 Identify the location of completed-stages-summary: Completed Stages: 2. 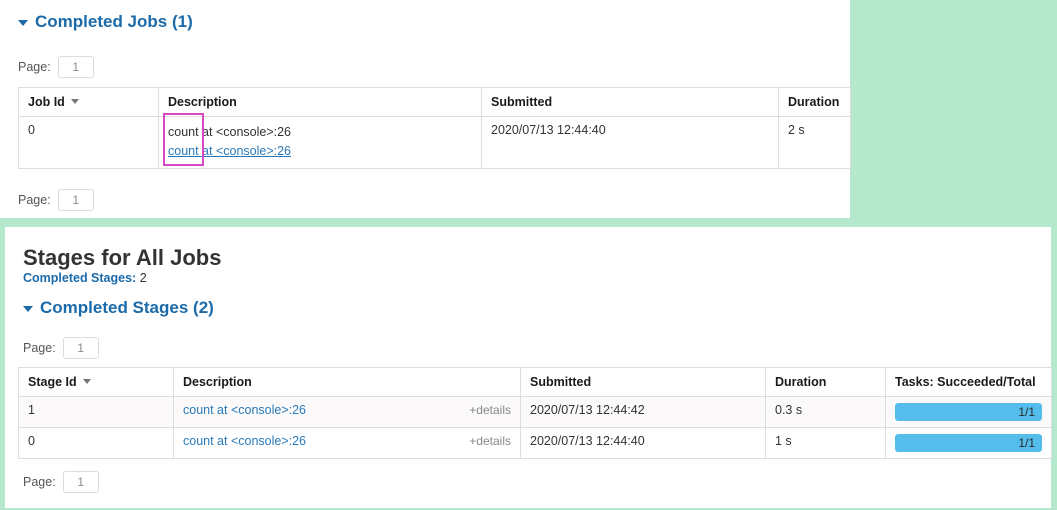
(85, 278).